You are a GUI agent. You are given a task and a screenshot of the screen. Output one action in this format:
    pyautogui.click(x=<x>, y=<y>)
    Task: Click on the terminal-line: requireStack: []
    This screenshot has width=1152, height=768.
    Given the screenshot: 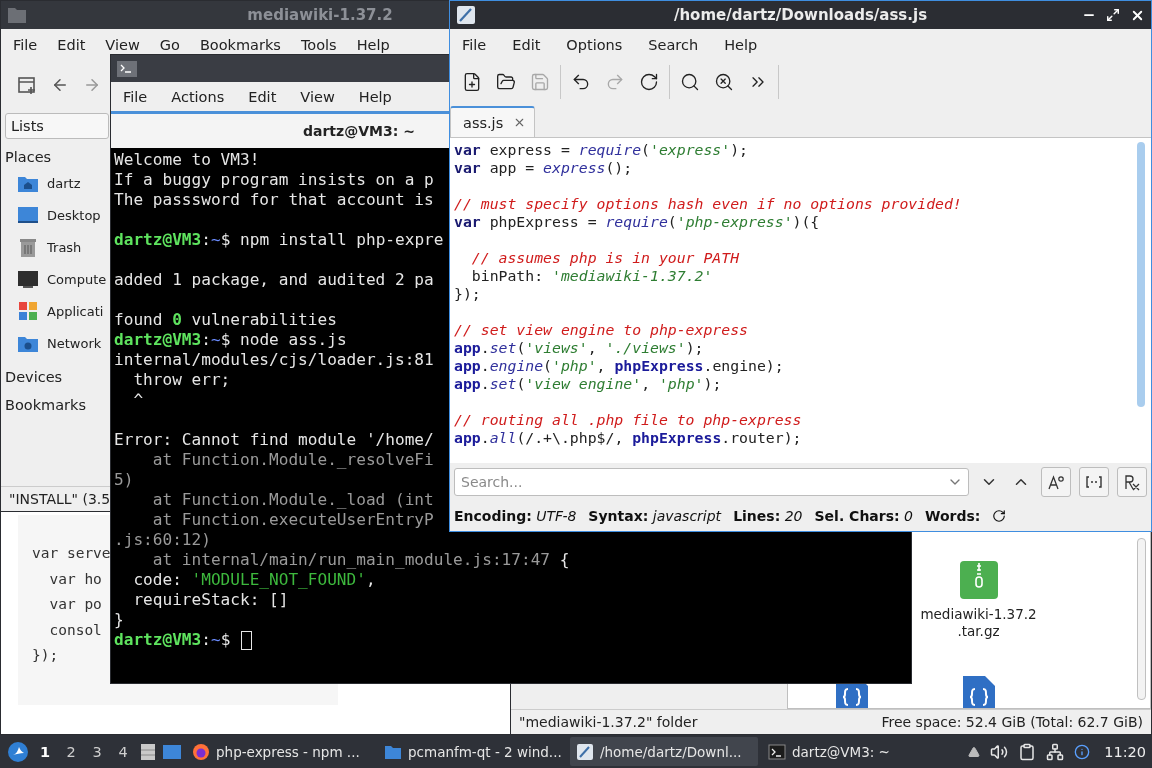 What is the action you would take?
    pyautogui.click(x=210, y=600)
    